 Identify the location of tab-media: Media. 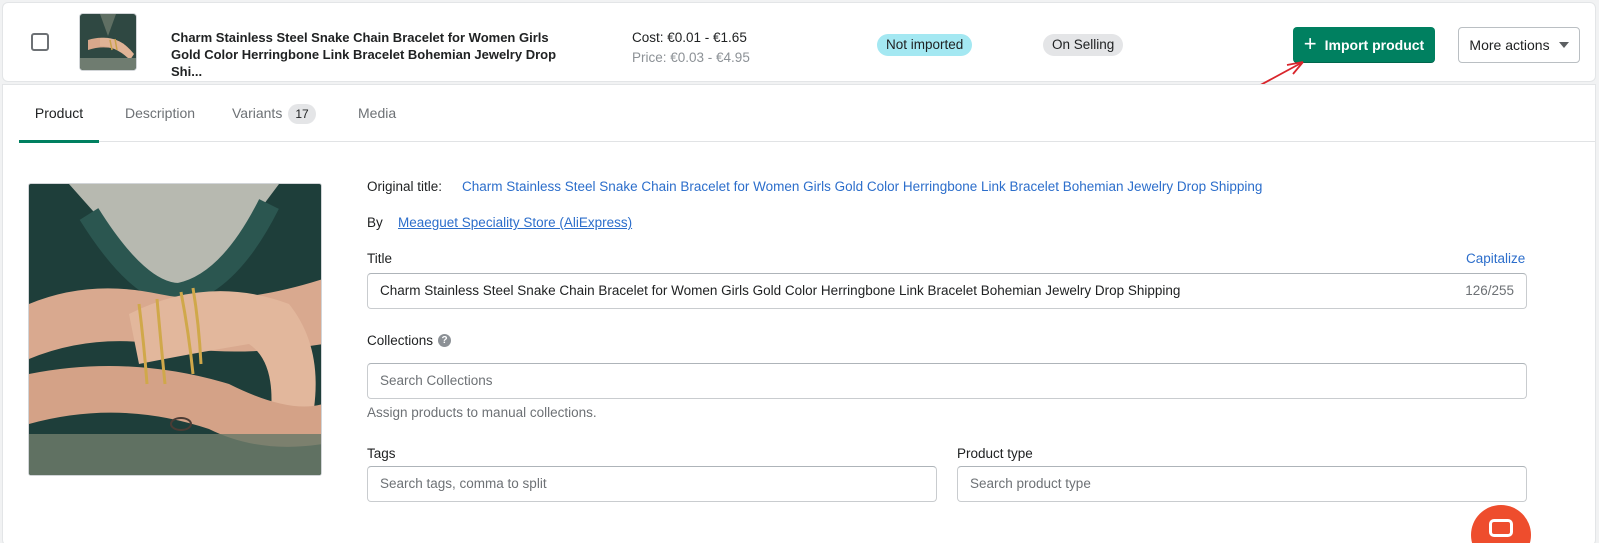
(377, 113).